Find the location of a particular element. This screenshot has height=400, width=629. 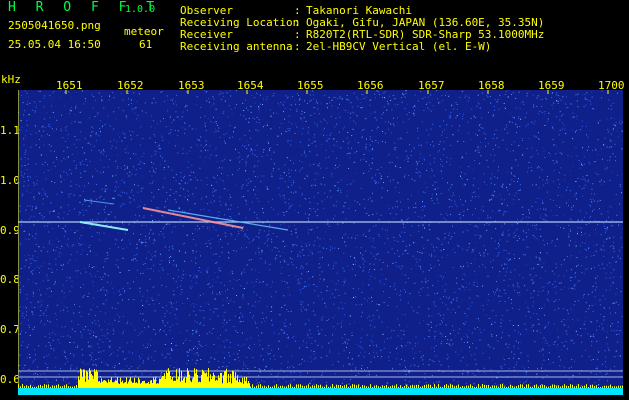

y-tick-label: 0.6 is located at coordinates (10, 379).